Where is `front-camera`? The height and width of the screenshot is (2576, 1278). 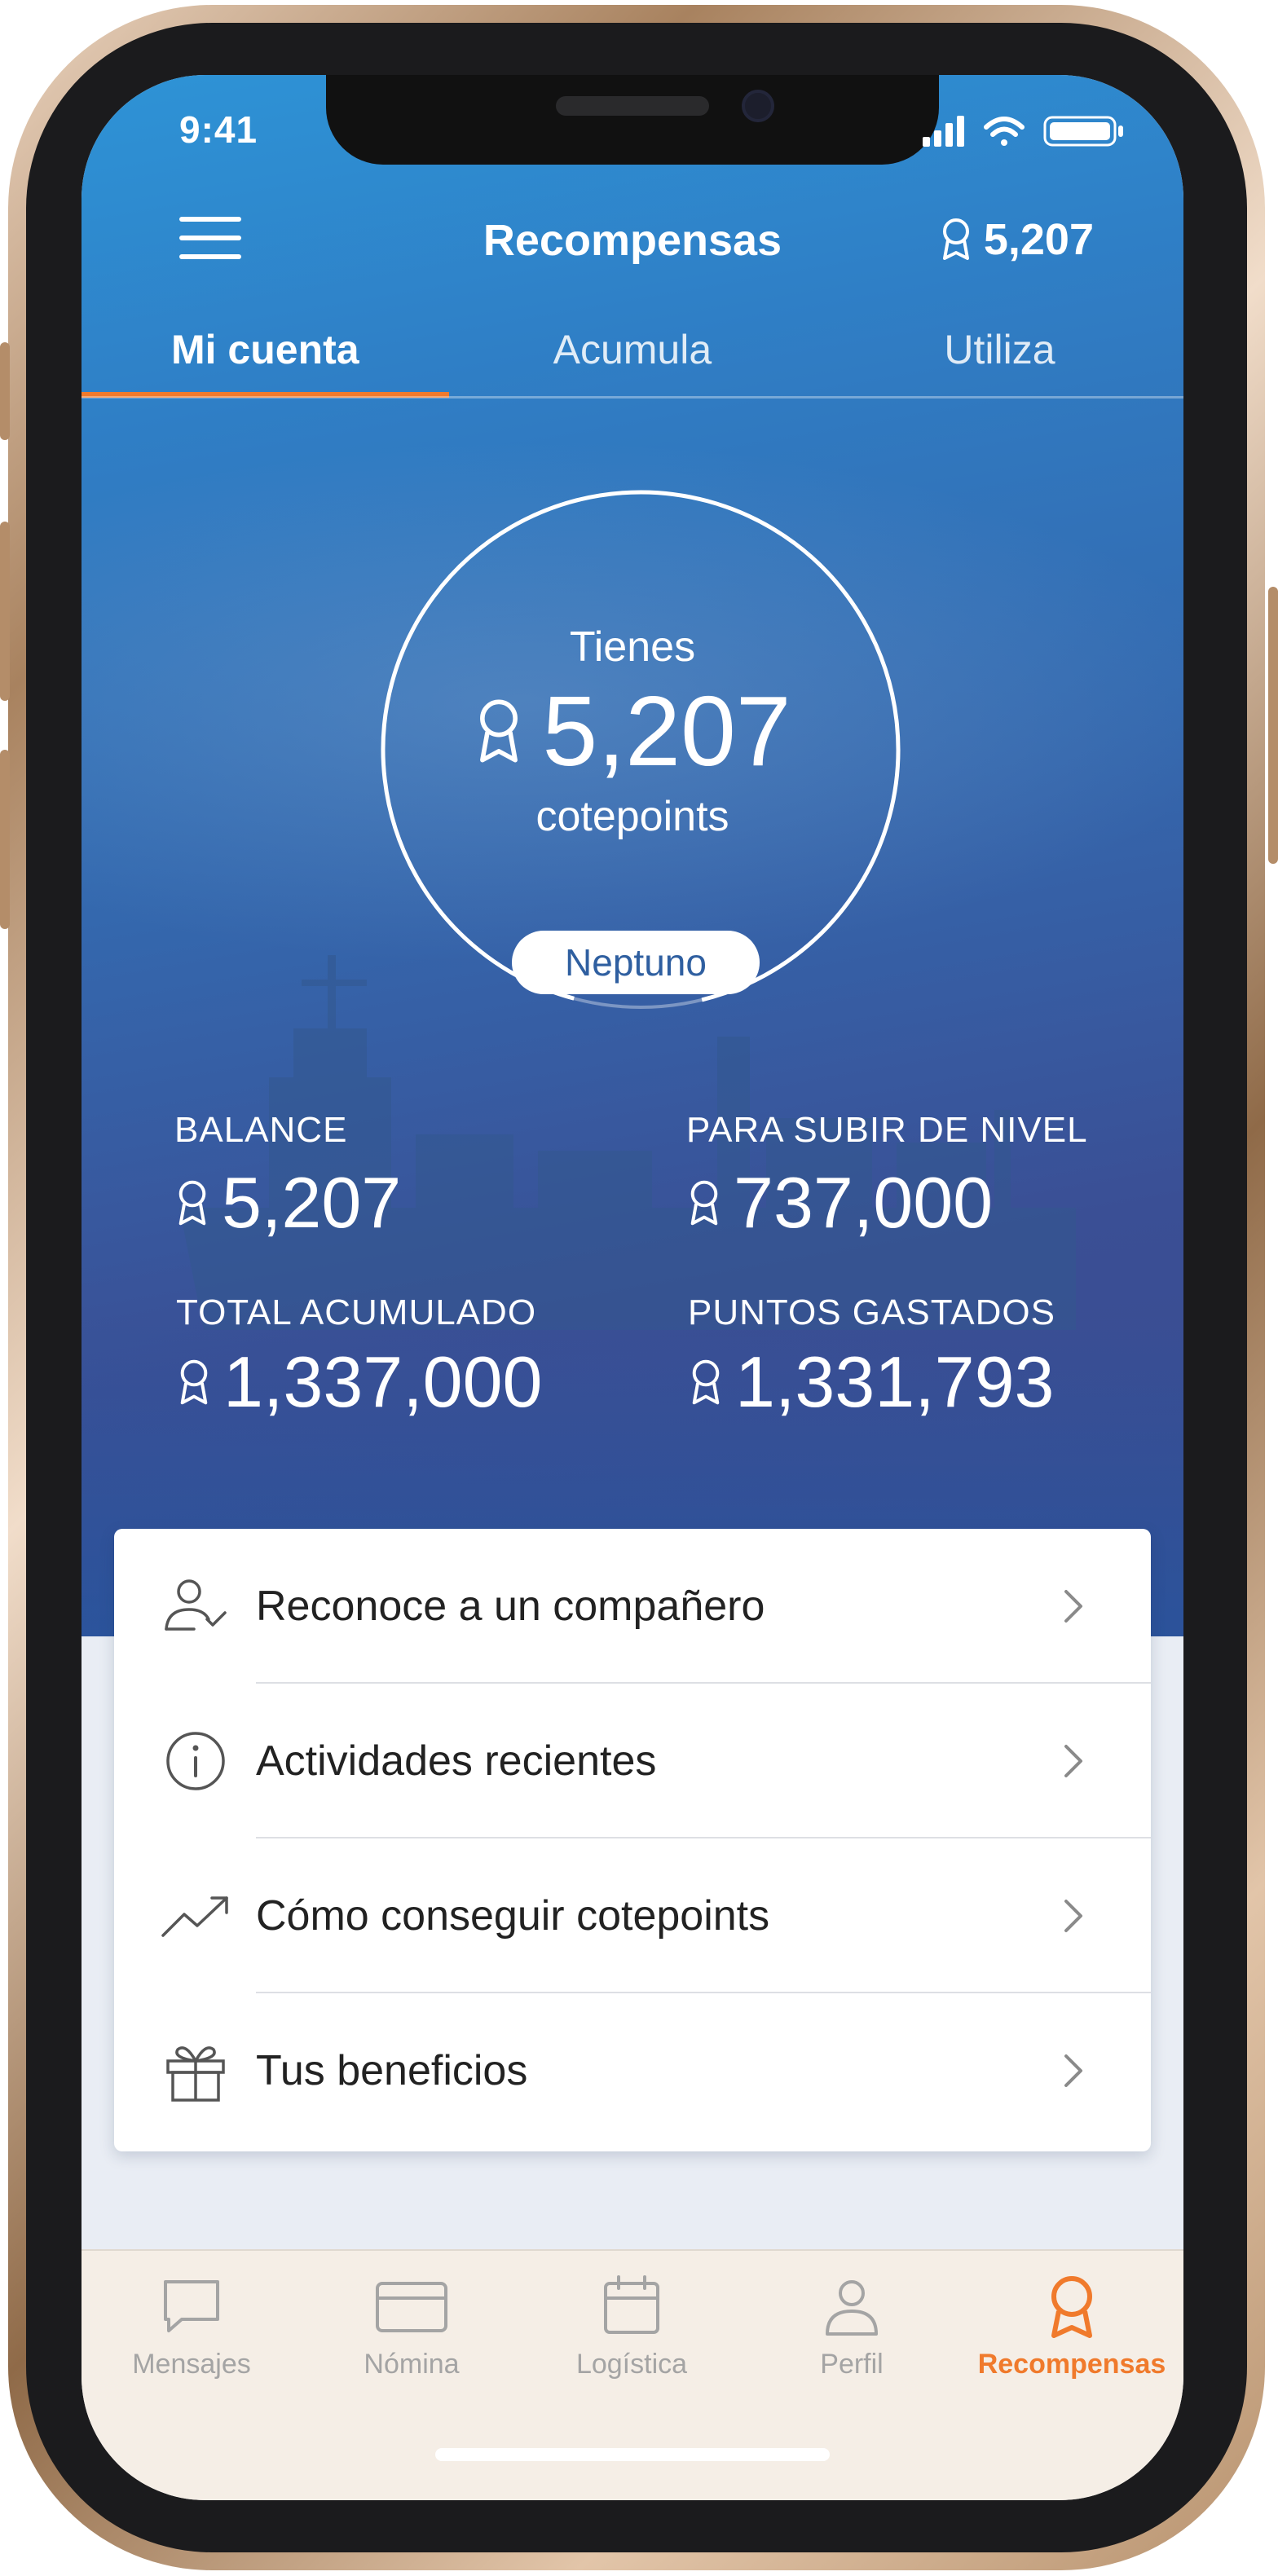
front-camera is located at coordinates (758, 106).